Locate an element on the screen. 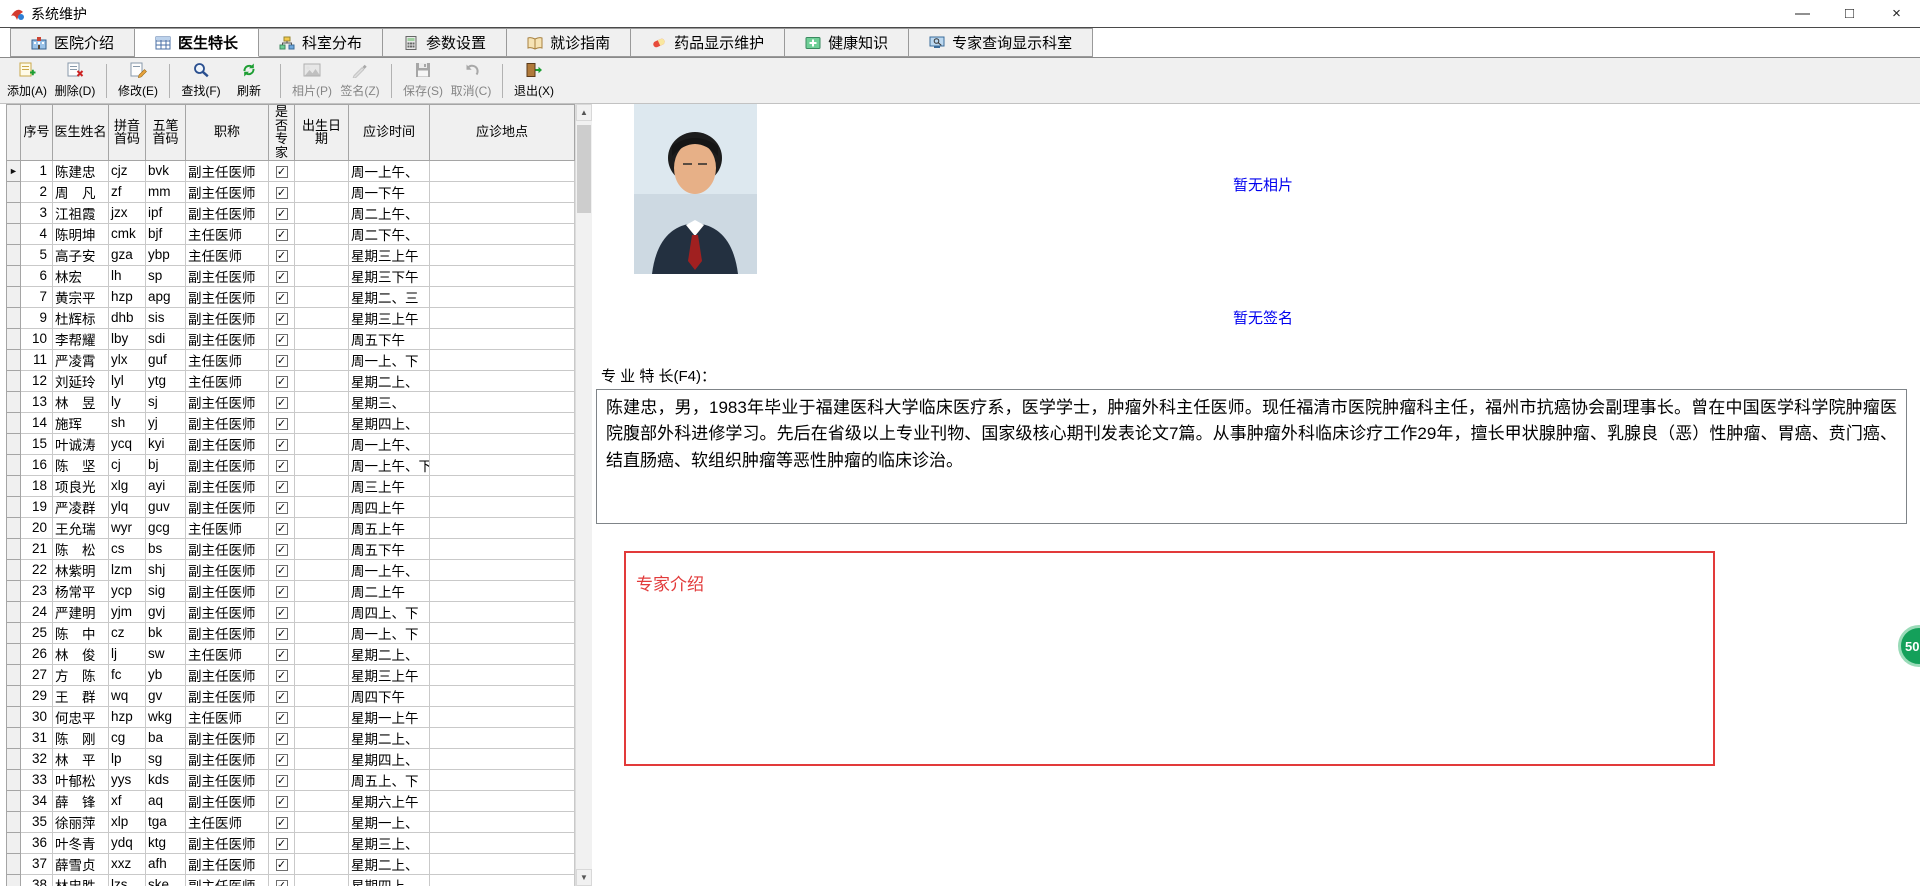 The height and width of the screenshot is (886, 1920). doctor-row: 22 林紫明 lzm shj 副主任医师 ✓ 周一上午、 is located at coordinates (290, 569).